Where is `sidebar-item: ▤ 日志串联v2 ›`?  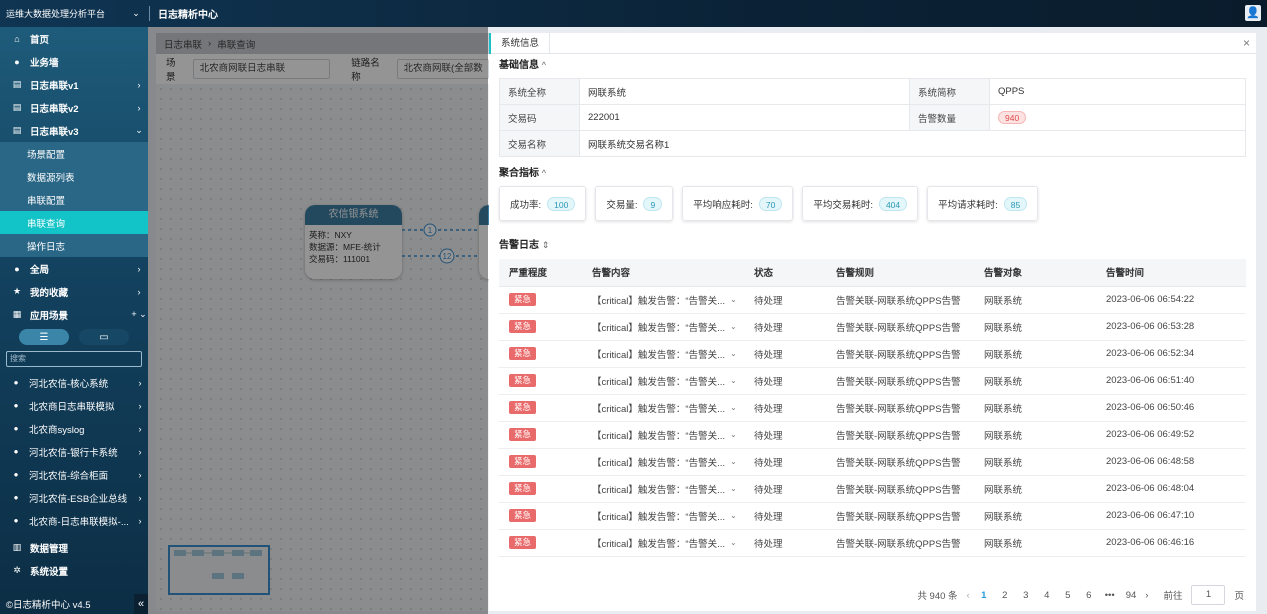 sidebar-item: ▤ 日志串联v2 › is located at coordinates (74, 107).